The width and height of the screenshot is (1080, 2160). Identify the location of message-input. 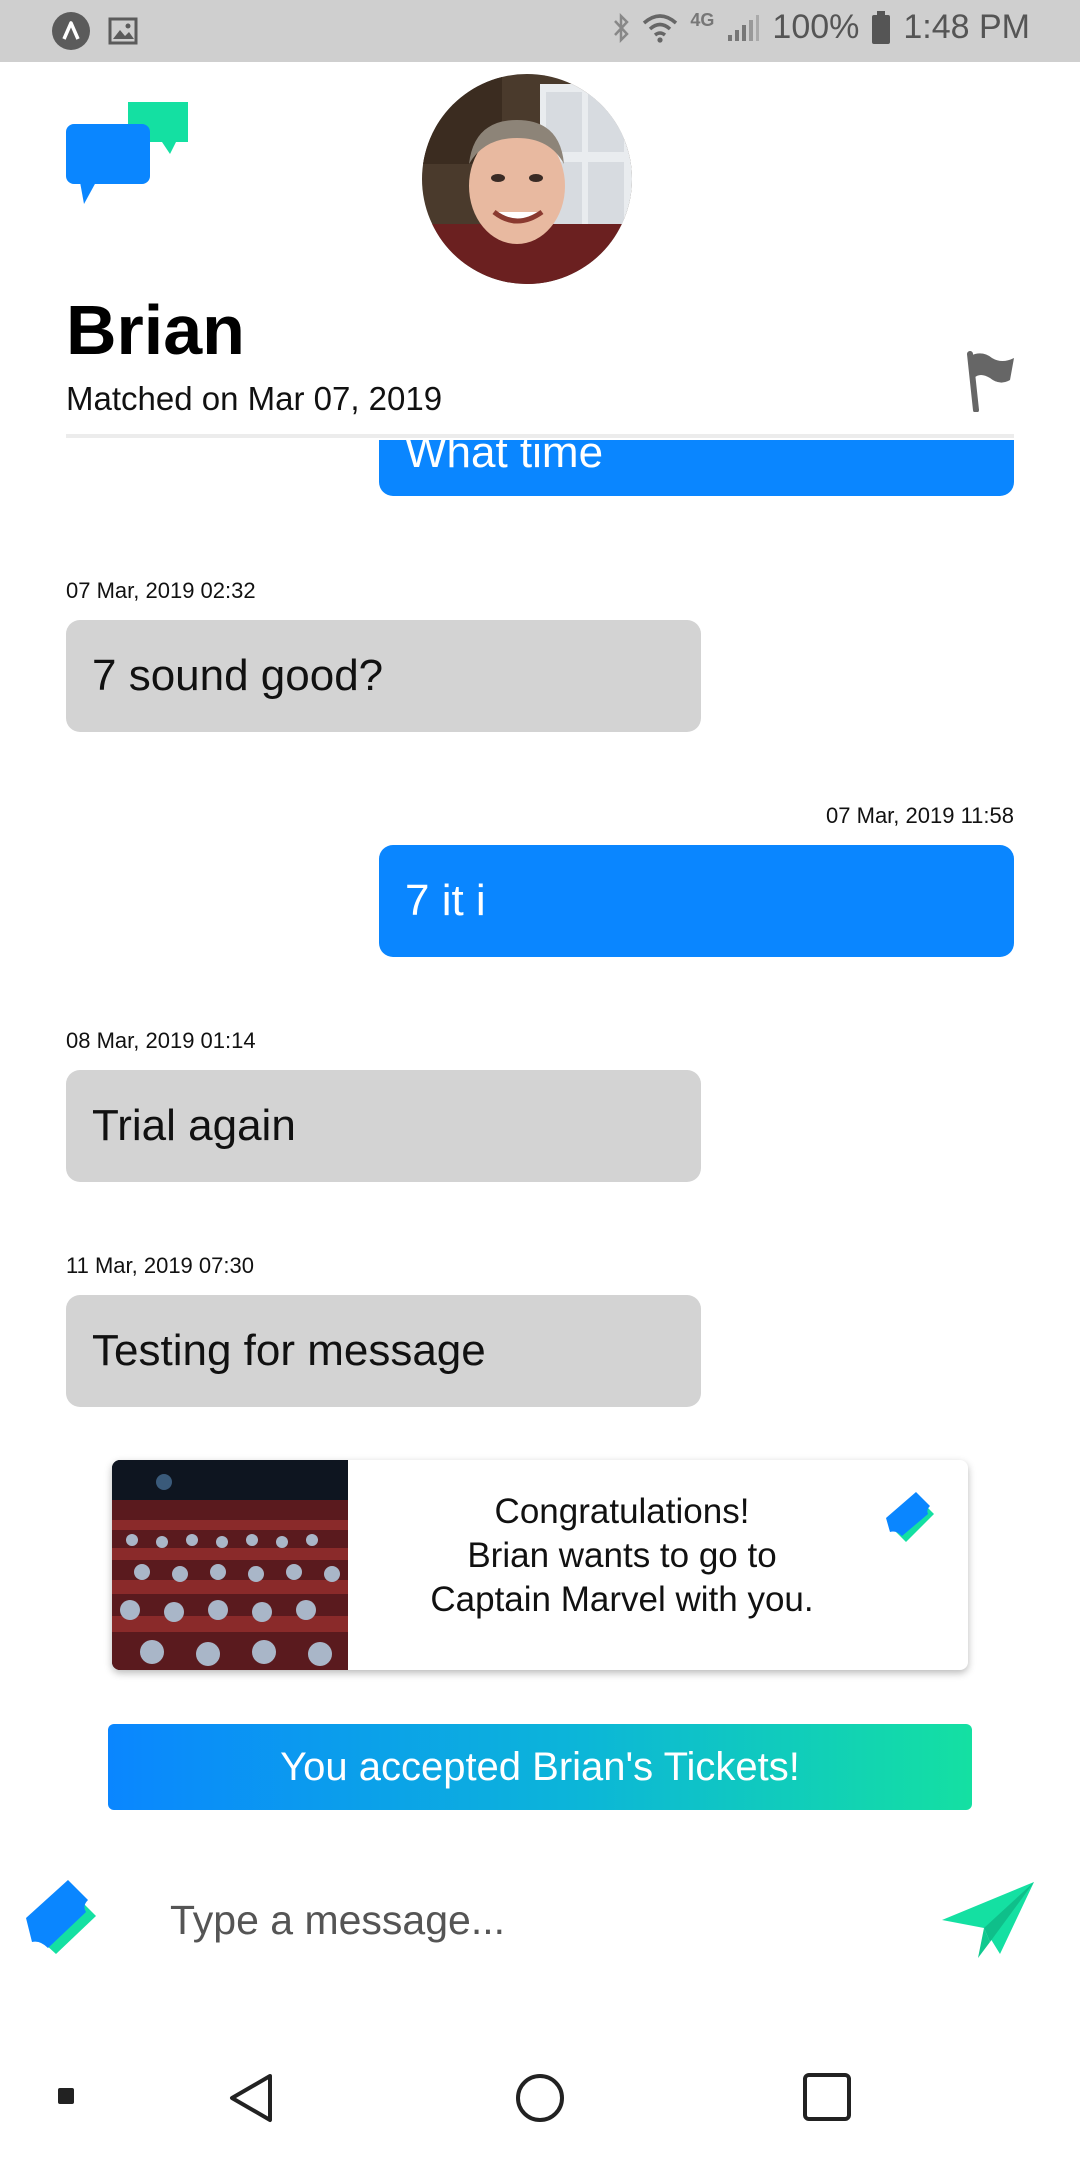
(550, 1920).